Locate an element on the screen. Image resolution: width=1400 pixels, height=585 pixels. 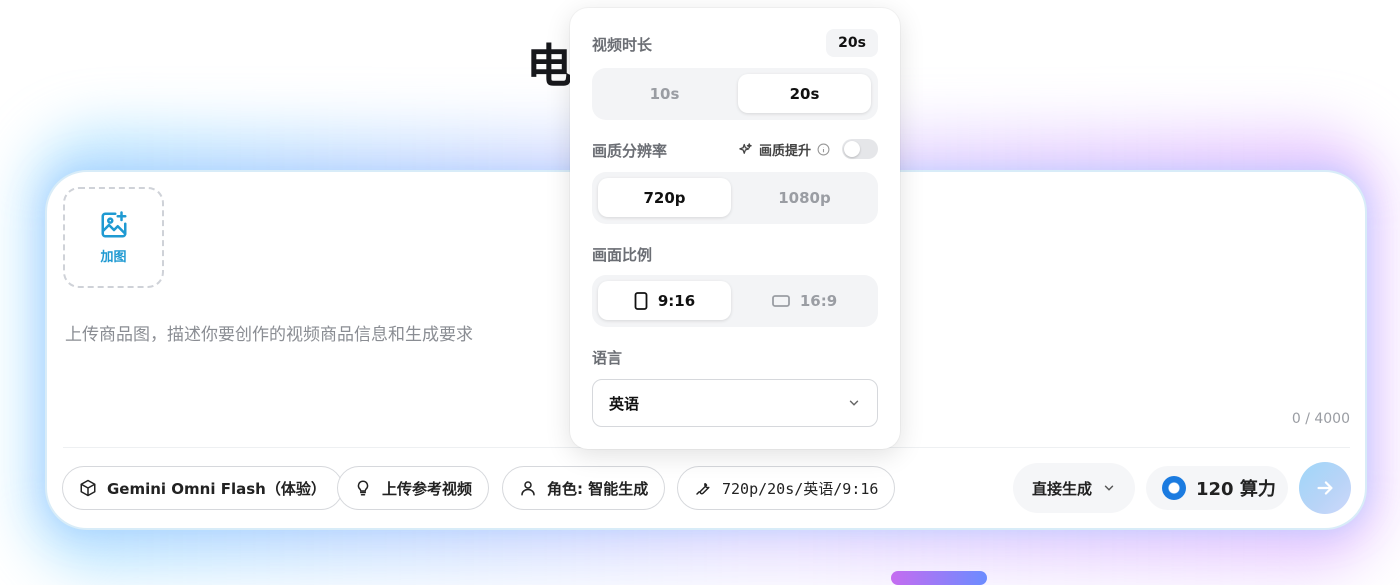
video-settings-chip: 720p/20s/英语/9:16 is located at coordinates (786, 488).